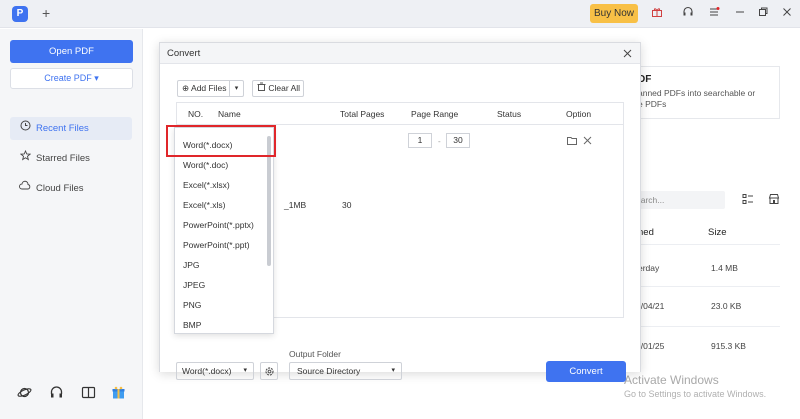 This screenshot has height=419, width=800. What do you see at coordinates (724, 268) in the screenshot?
I see `file-size: 1.4 MB` at bounding box center [724, 268].